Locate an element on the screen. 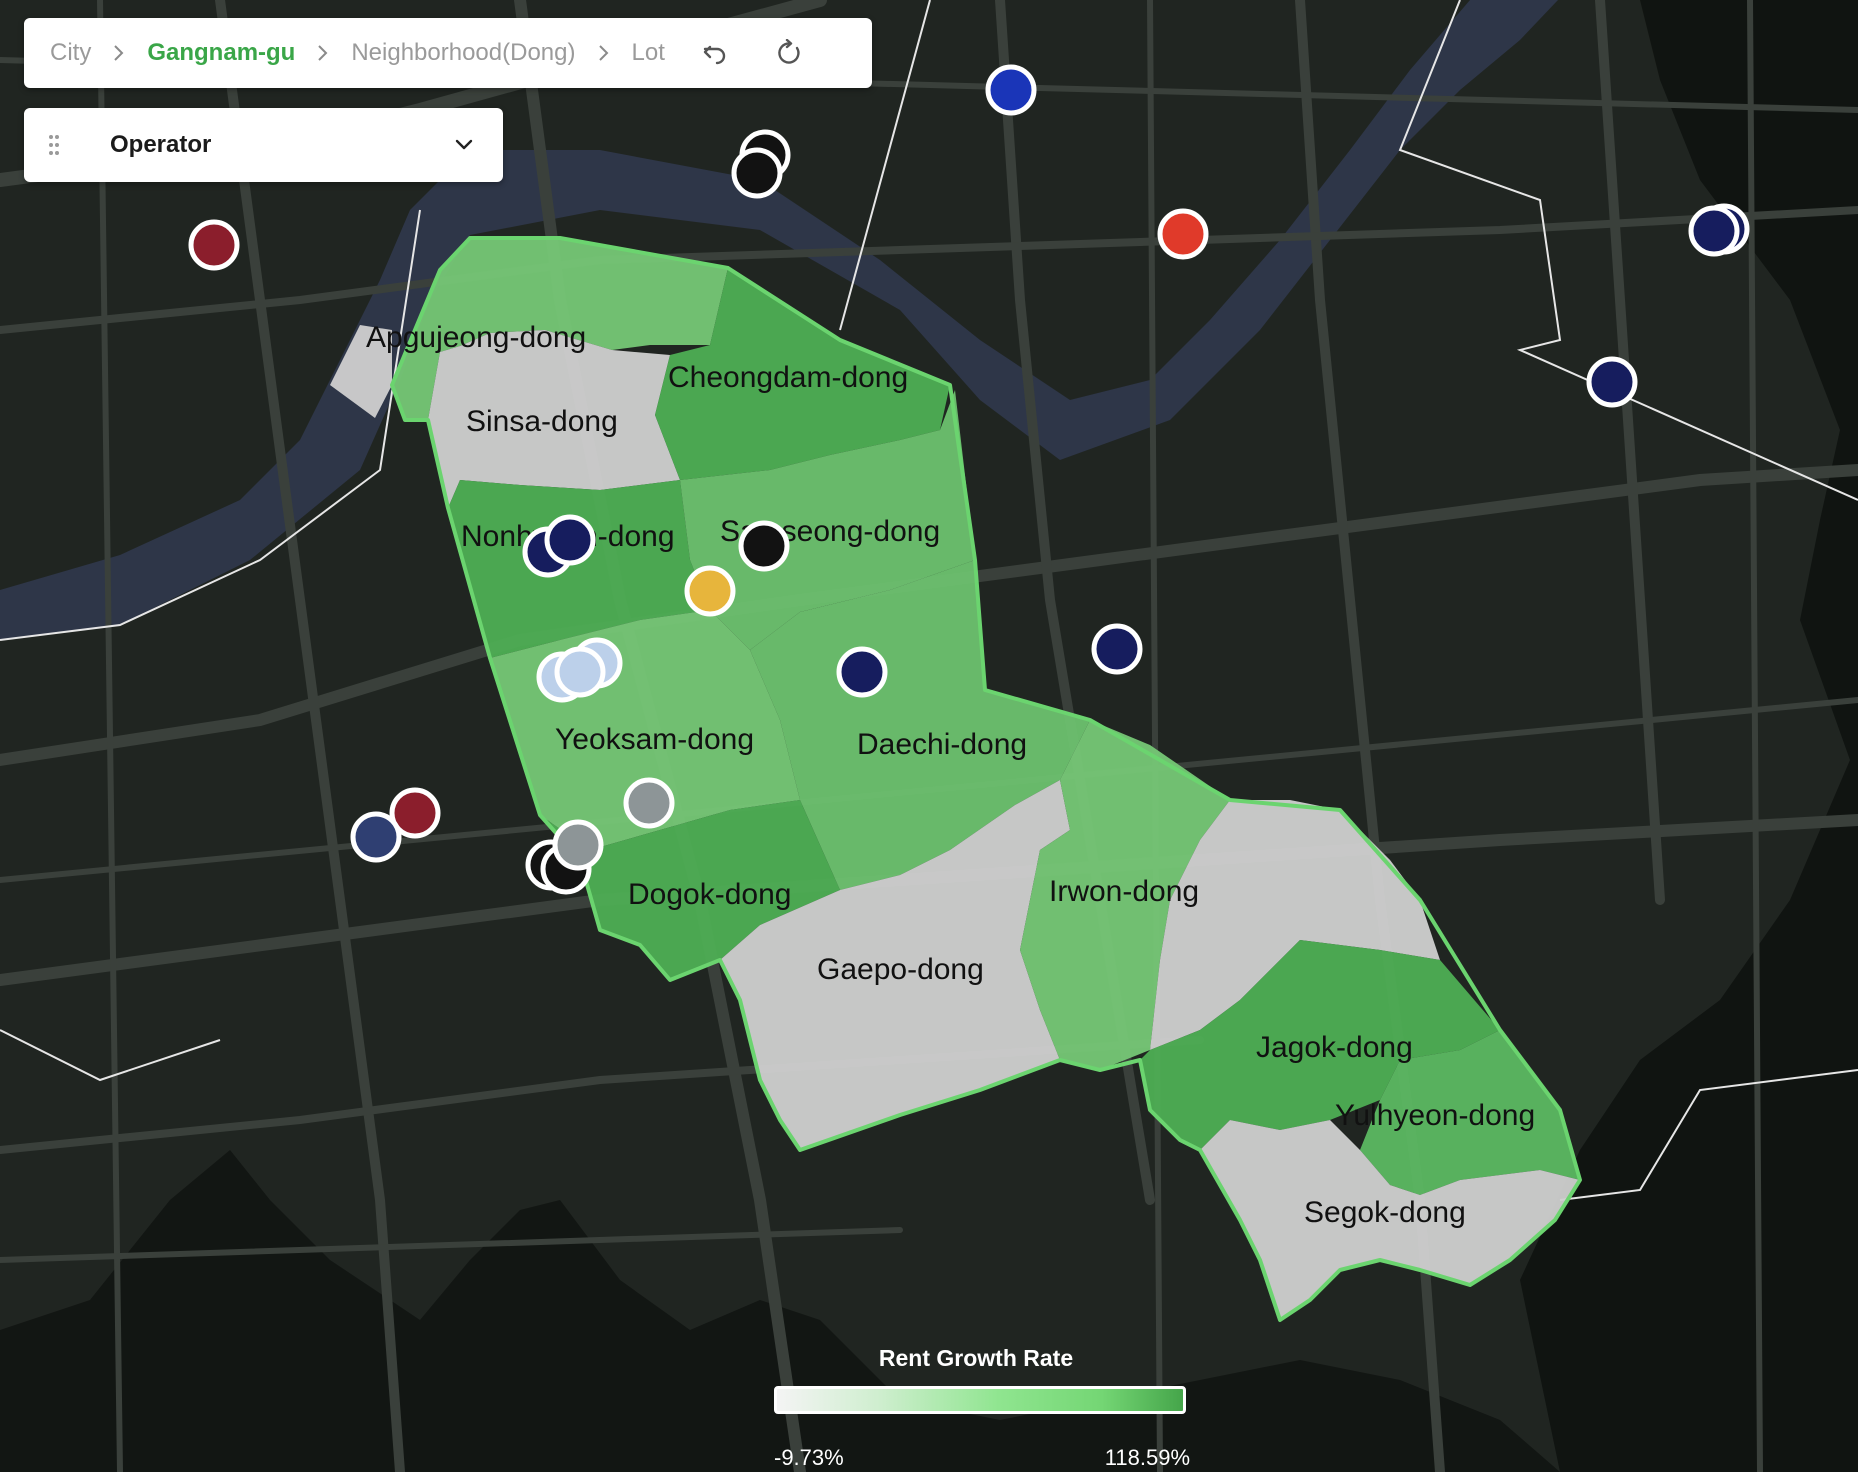 The width and height of the screenshot is (1858, 1472). map-legend: Rent Growth Rate -9.73% 118.59% is located at coordinates (980, 1407).